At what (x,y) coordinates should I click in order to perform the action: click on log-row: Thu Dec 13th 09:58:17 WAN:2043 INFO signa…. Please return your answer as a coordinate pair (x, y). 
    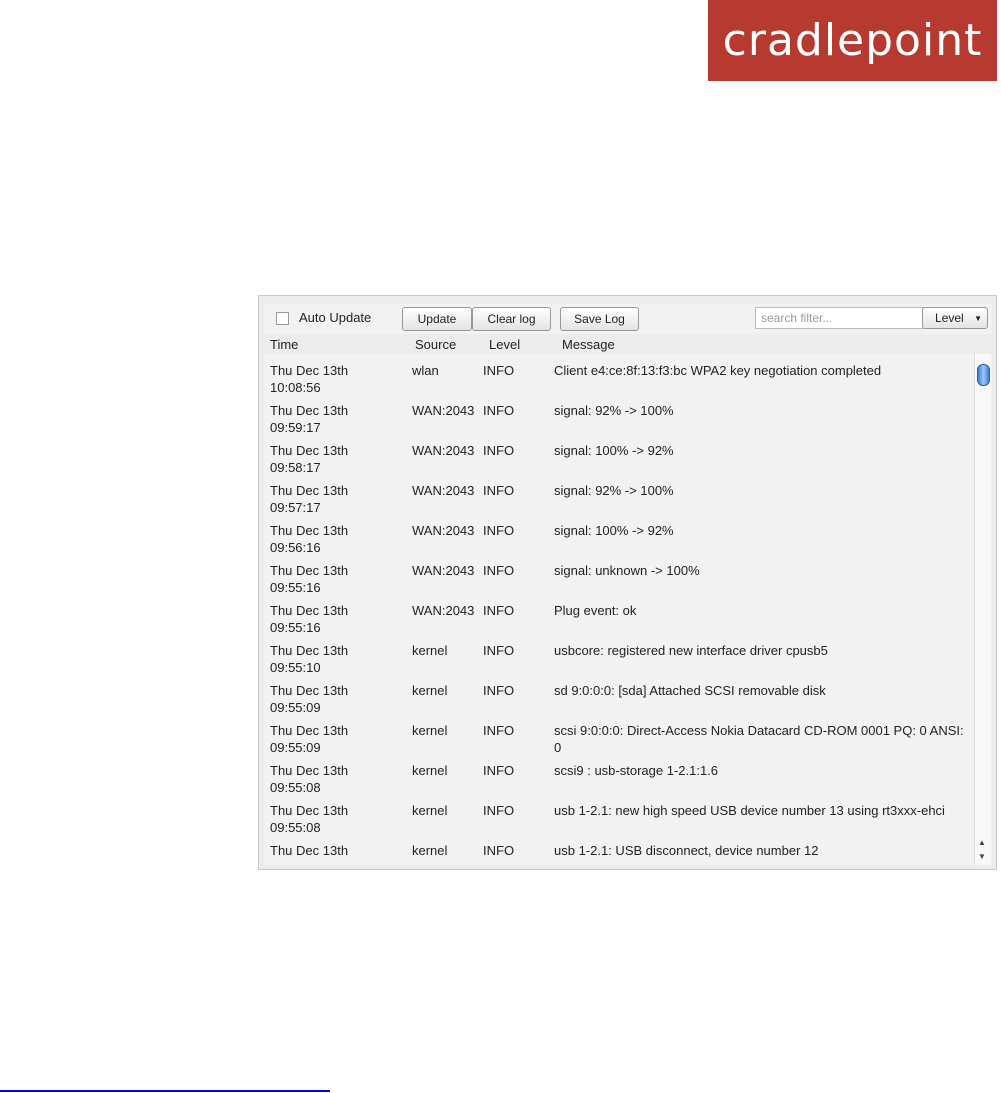
    Looking at the image, I should click on (619, 458).